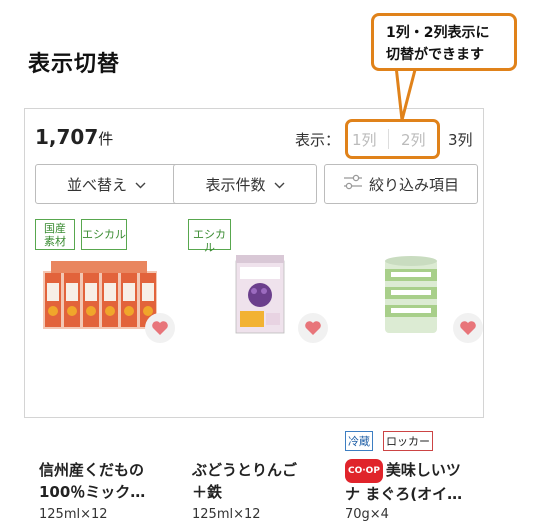 The image size is (539, 522). What do you see at coordinates (364, 471) in the screenshot?
I see `coop-logo: CO·OP` at bounding box center [364, 471].